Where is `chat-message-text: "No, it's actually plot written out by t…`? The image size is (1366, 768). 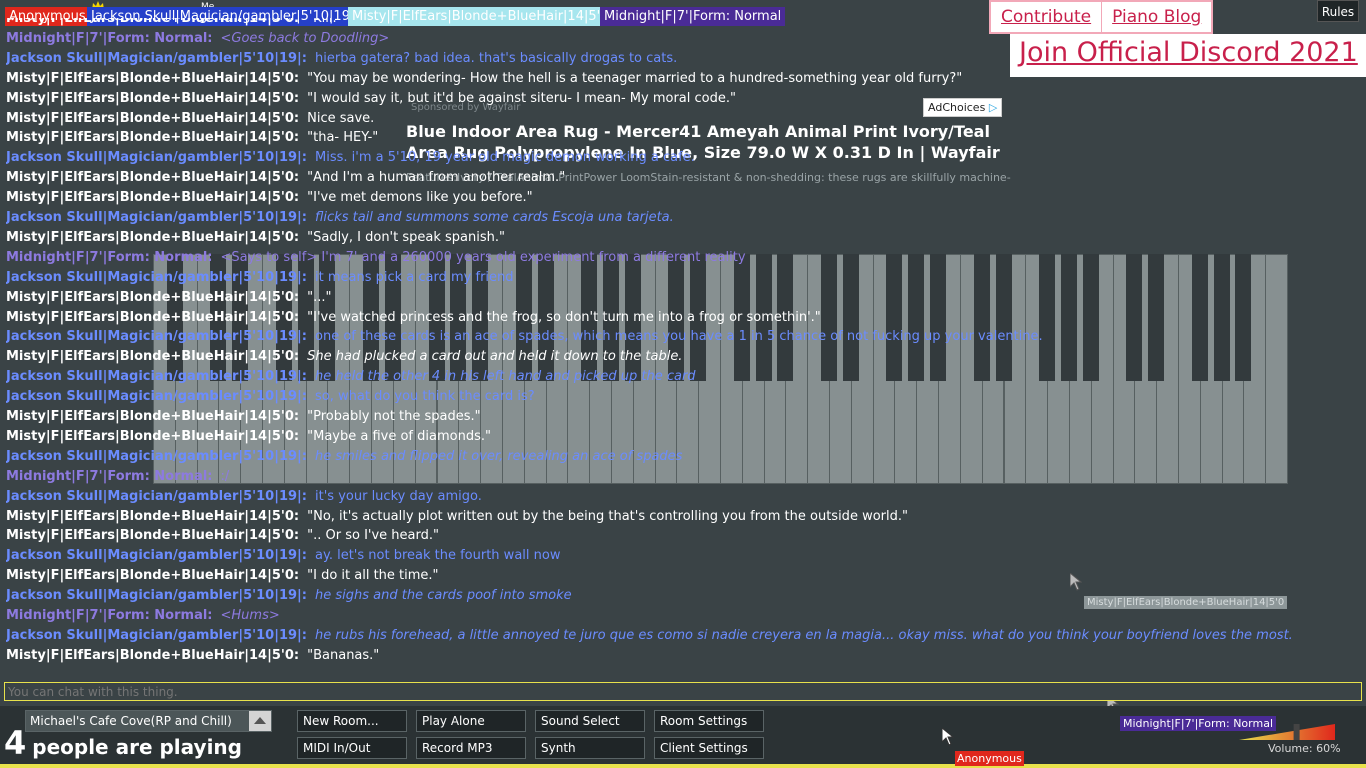
chat-message-text: "No, it's actually plot written out by t… is located at coordinates (607, 516).